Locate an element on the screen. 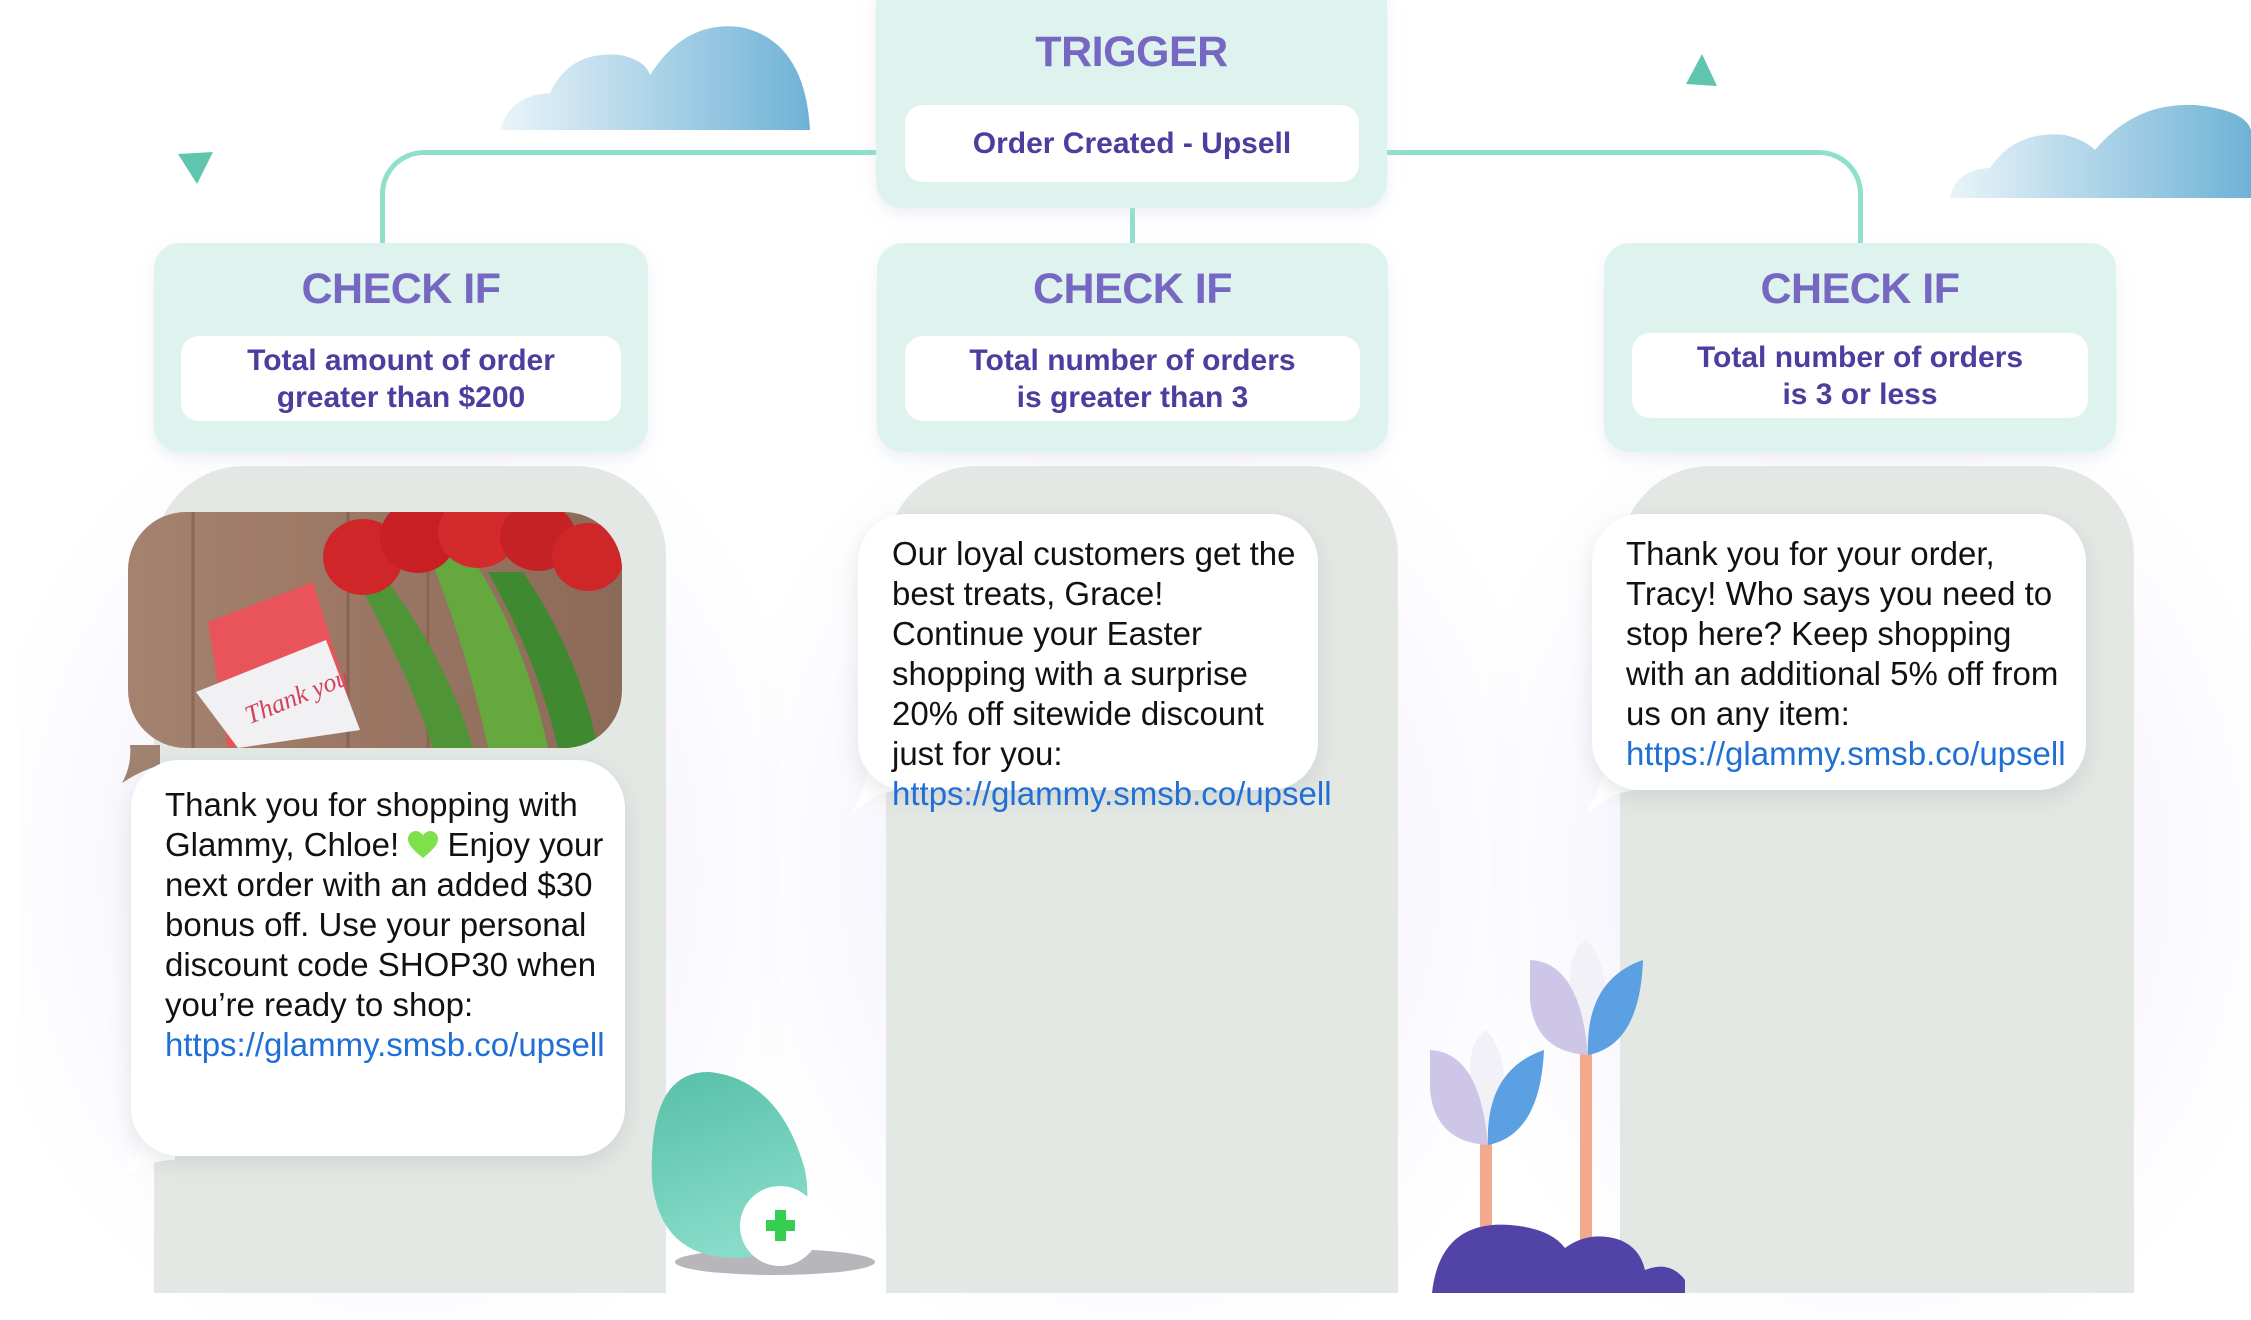  plus-icon is located at coordinates (780, 1226).